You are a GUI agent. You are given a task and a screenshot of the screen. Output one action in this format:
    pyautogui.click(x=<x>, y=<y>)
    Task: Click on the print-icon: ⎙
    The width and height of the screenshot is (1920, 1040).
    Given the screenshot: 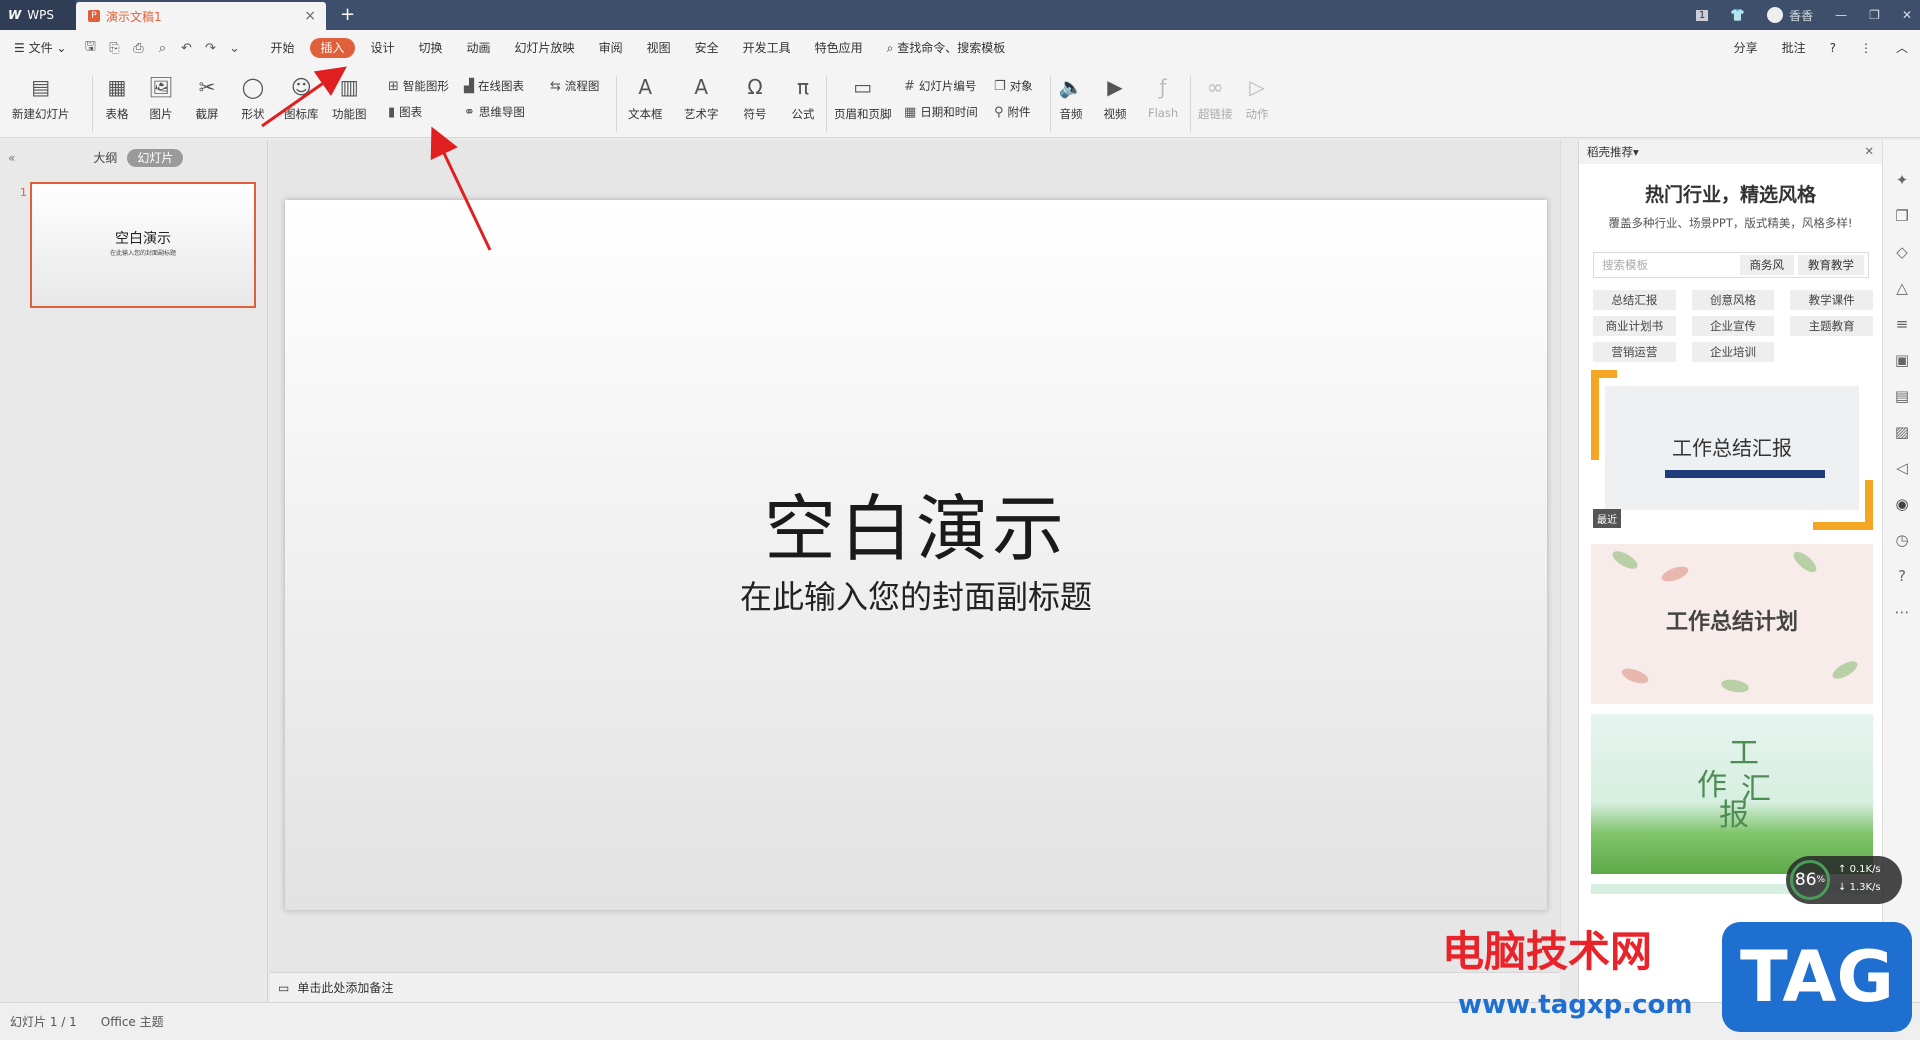 What is the action you would take?
    pyautogui.click(x=138, y=48)
    